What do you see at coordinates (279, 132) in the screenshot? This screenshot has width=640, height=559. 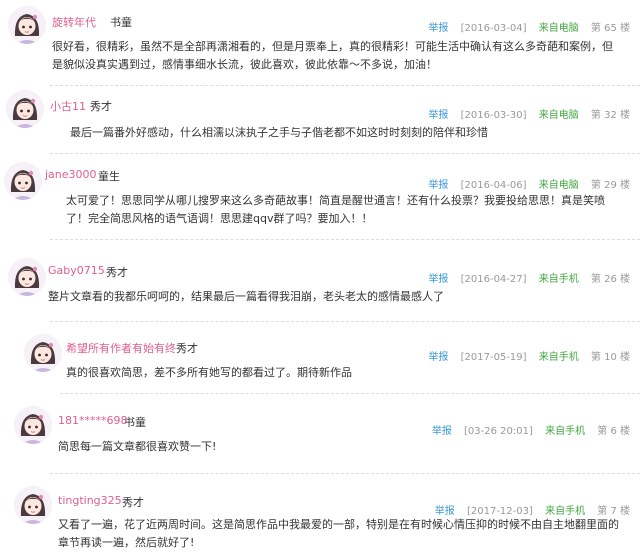 I see `comment-text: 最后一篇番外好感动，什么相濡以沫执子之手与子偕老都不如这时时刻刻的陪伴和珍惜` at bounding box center [279, 132].